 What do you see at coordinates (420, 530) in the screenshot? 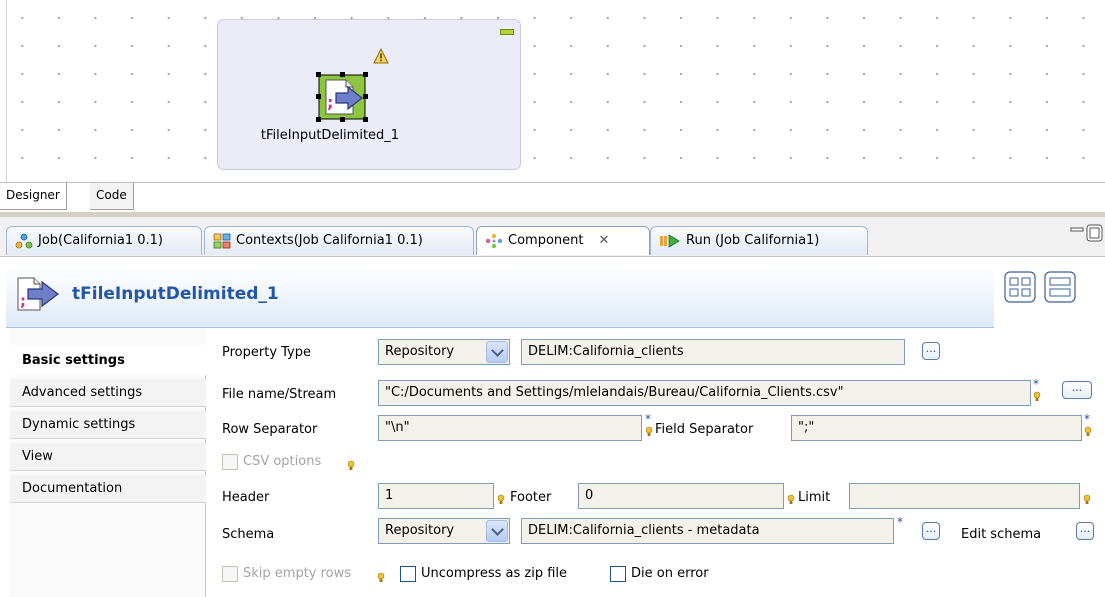
I see `schema-value: Repository` at bounding box center [420, 530].